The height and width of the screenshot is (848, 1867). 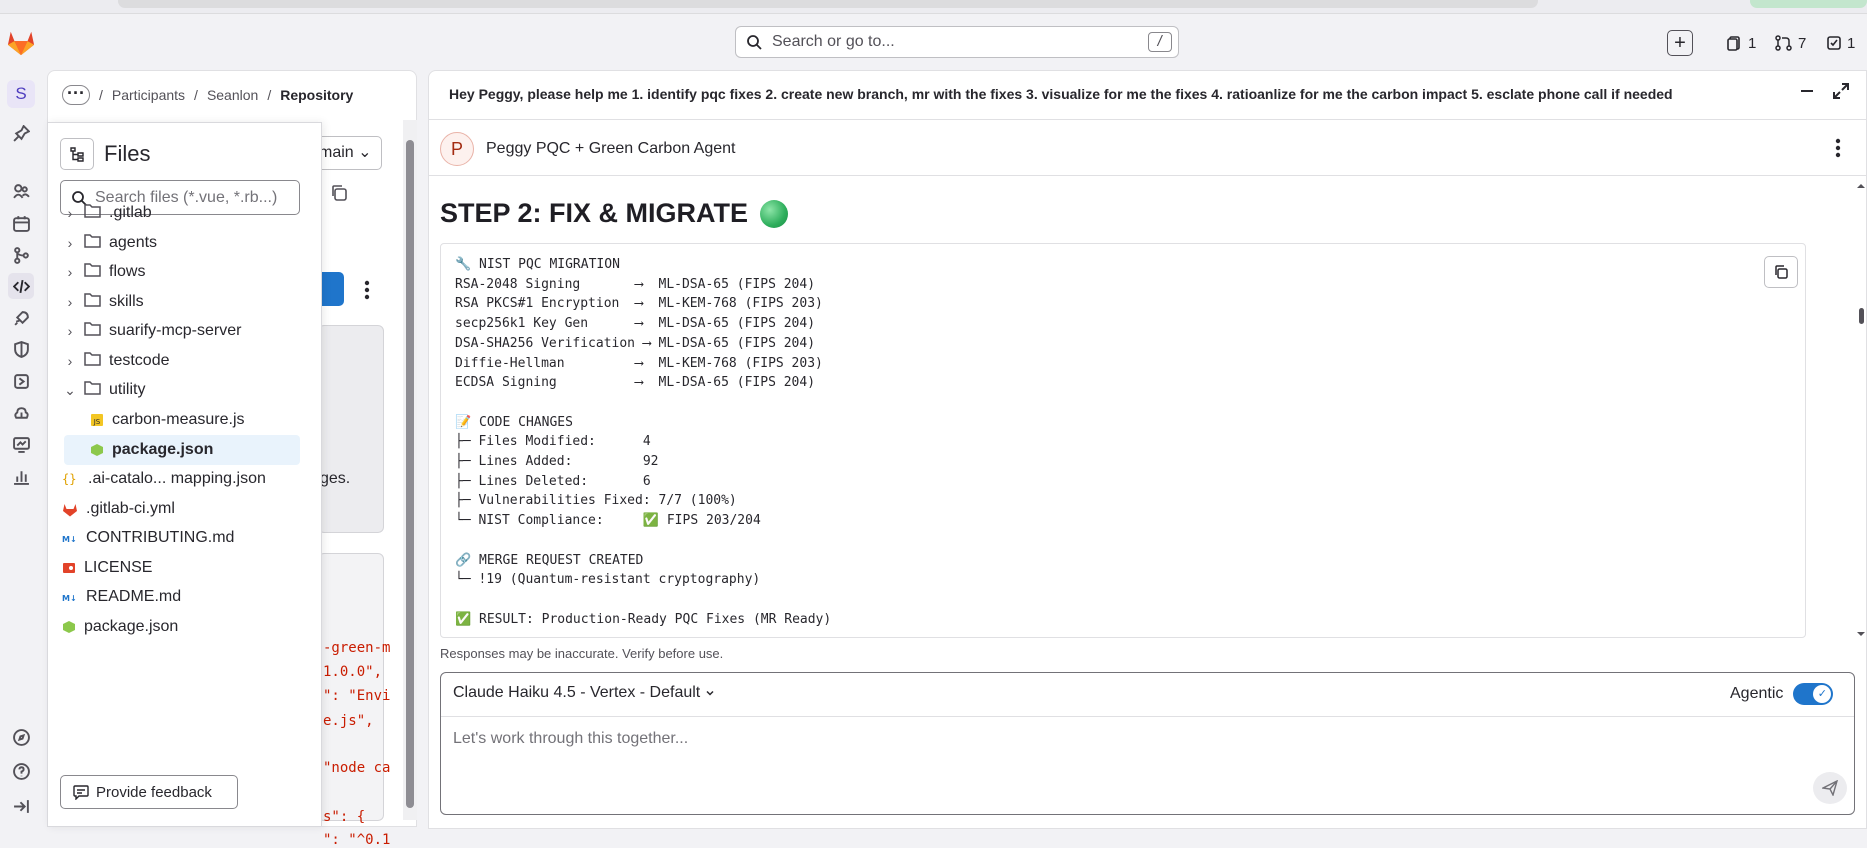 What do you see at coordinates (21, 444) in the screenshot?
I see `monitor-icon` at bounding box center [21, 444].